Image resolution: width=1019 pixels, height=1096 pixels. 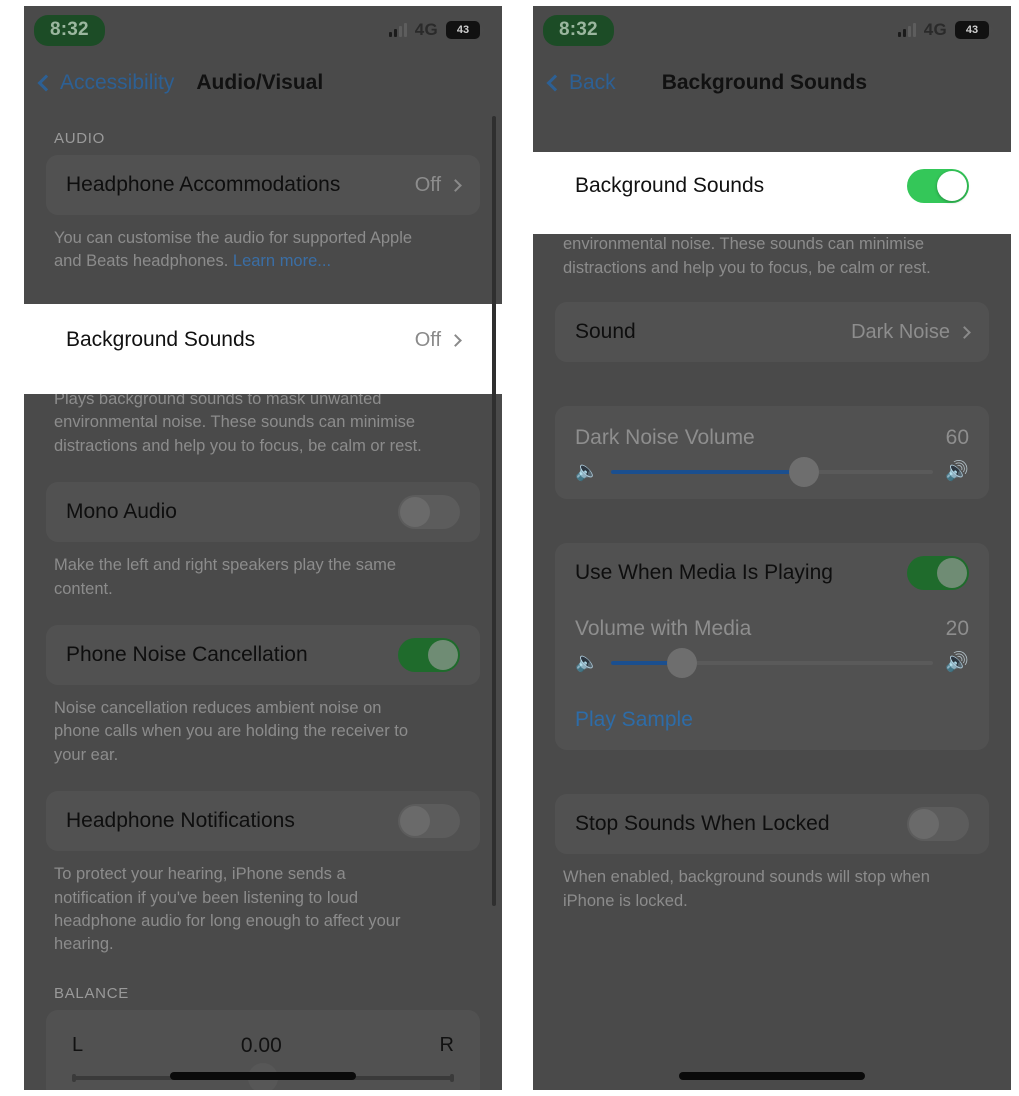 I want to click on row-label: Sound, so click(x=605, y=332).